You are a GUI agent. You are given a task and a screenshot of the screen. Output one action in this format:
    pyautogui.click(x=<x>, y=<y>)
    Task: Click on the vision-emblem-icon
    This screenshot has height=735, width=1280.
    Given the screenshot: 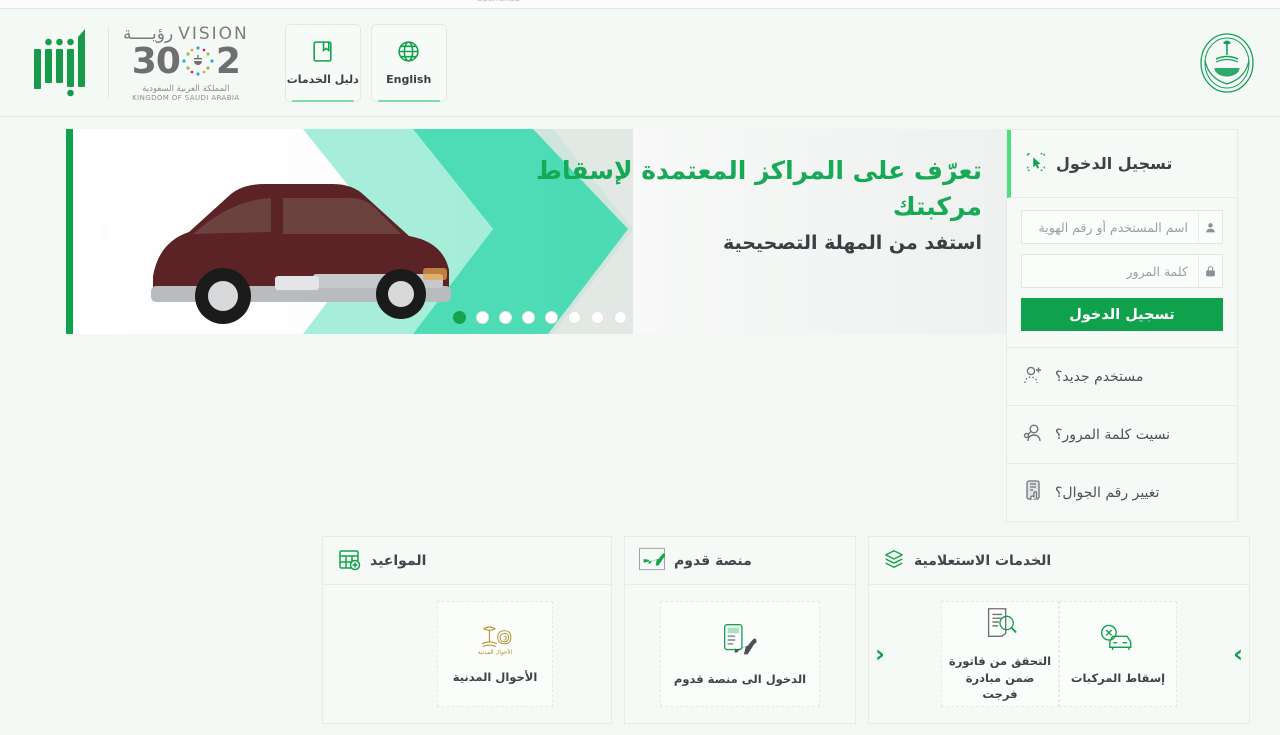 What is the action you would take?
    pyautogui.click(x=198, y=63)
    